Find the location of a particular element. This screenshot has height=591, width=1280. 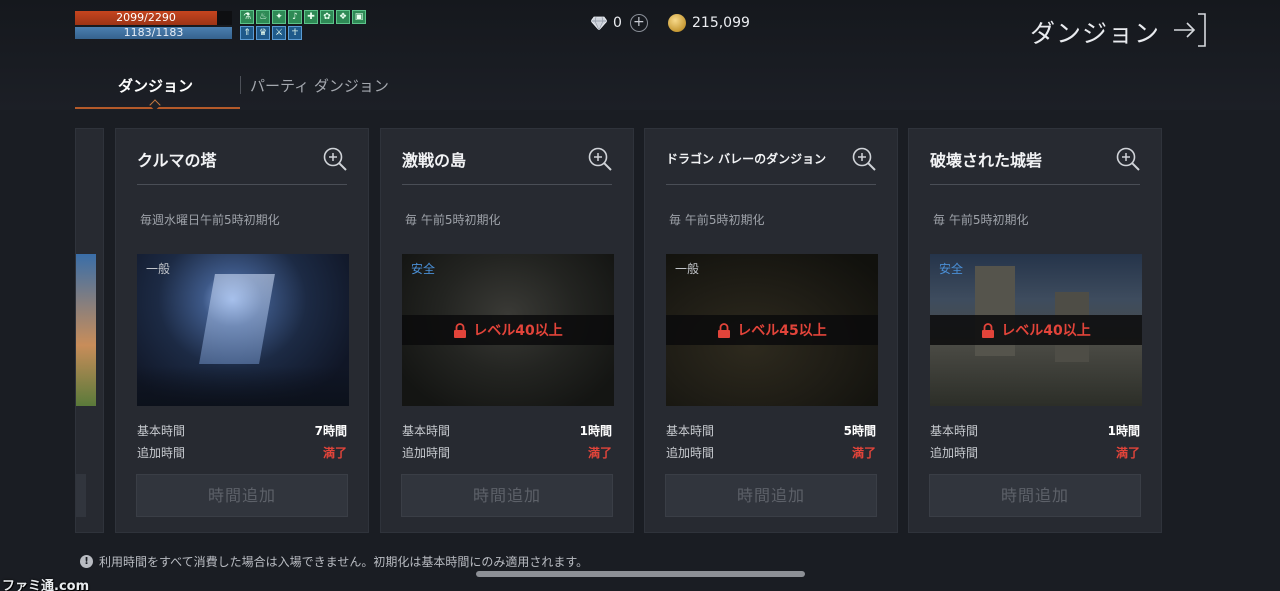

gem-currency: 0 + is located at coordinates (619, 23).